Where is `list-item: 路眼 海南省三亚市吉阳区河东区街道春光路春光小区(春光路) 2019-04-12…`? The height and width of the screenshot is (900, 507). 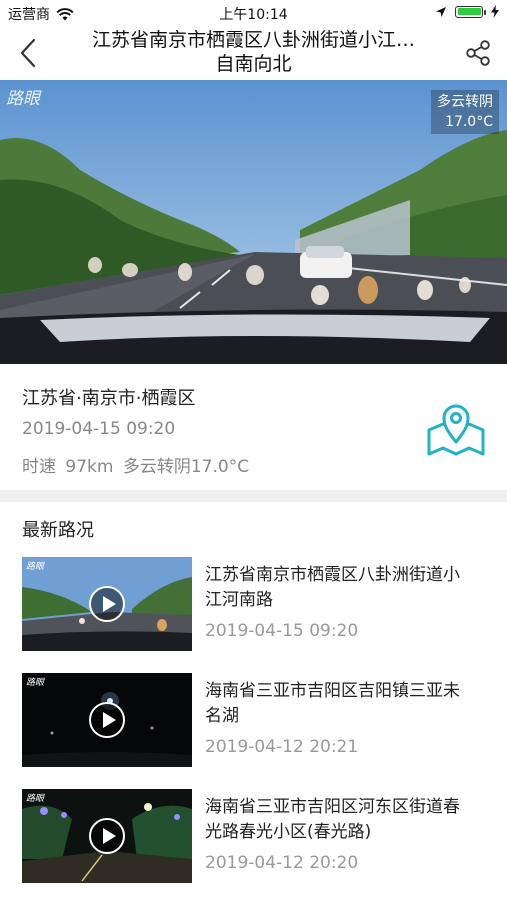 list-item: 路眼 海南省三亚市吉阳区河东区街道春光路春光小区(春光路) 2019-04-12… is located at coordinates (253, 839).